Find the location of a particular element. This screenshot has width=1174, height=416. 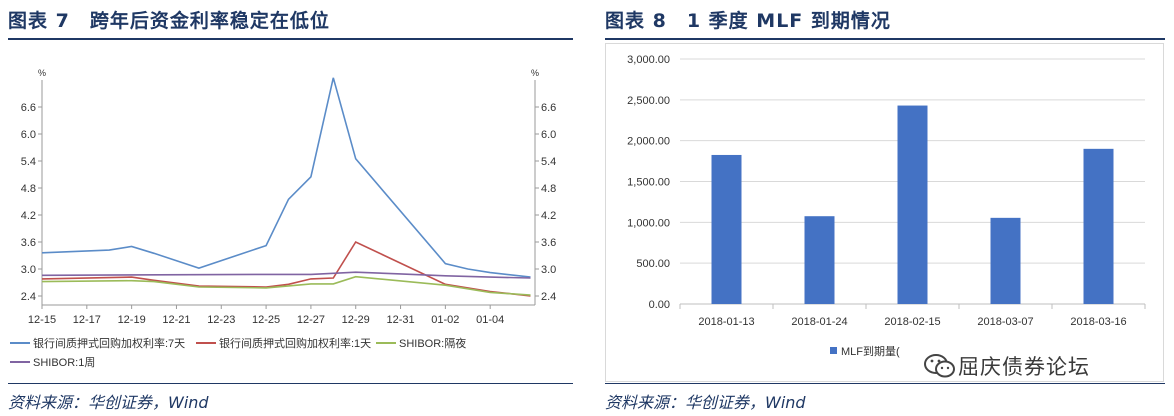

y-tick-label-right: 4.2 is located at coordinates (548, 216).